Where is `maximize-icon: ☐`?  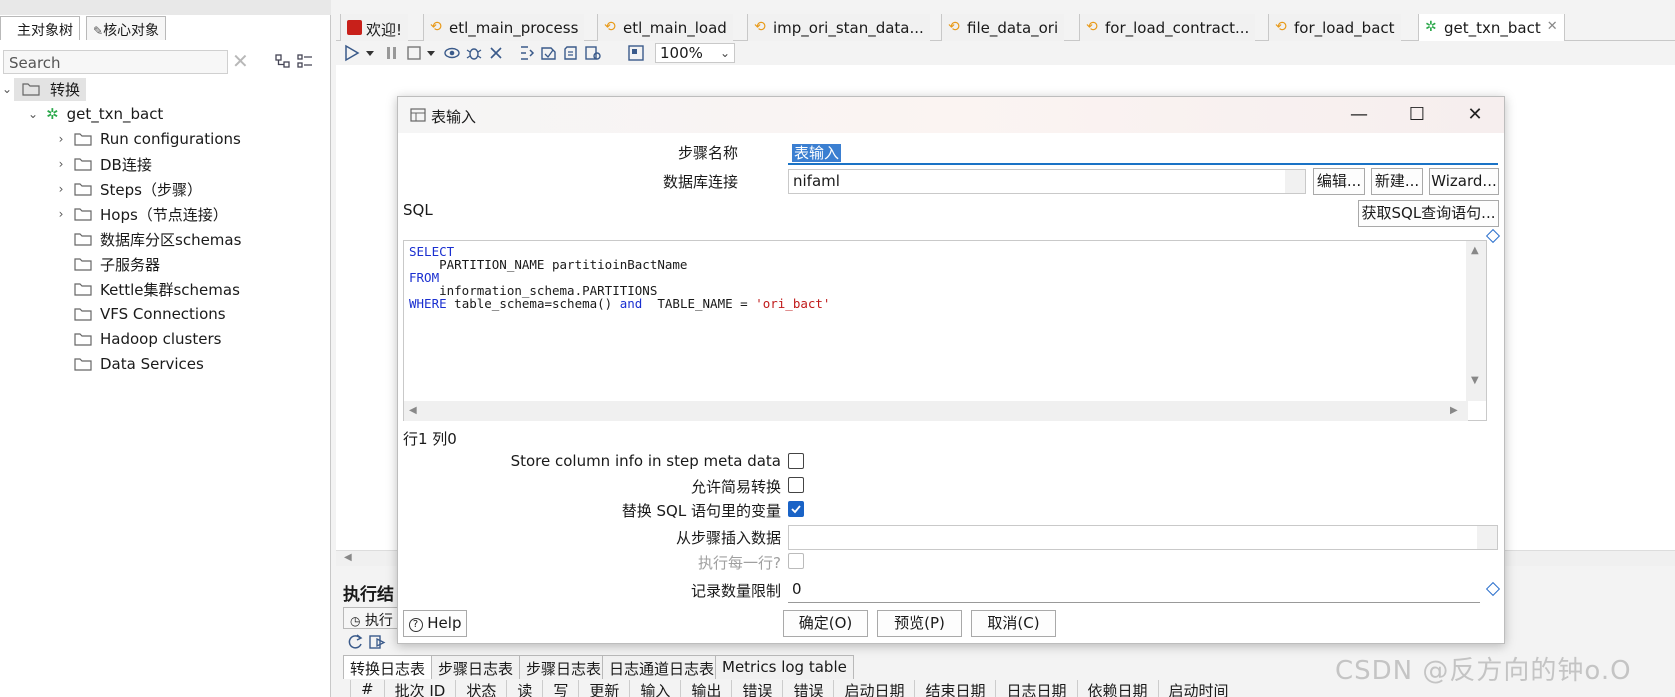
maximize-icon: ☐ is located at coordinates (1417, 115).